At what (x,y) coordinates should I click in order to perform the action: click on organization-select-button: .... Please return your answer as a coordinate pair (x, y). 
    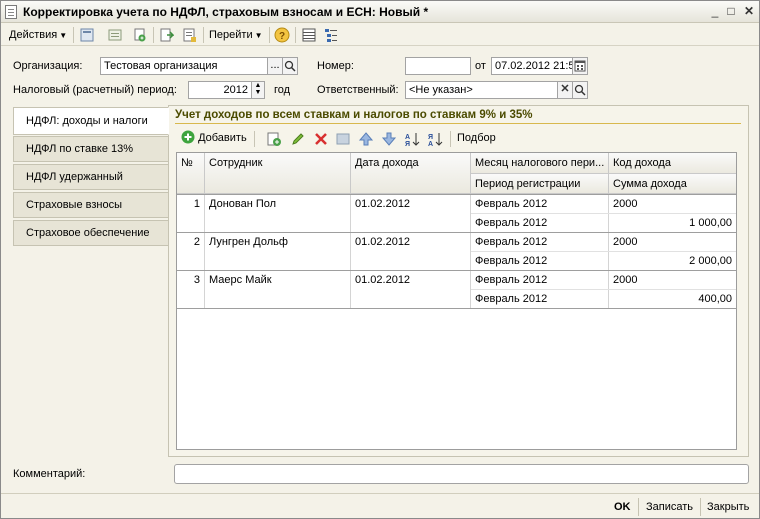
    Looking at the image, I should click on (275, 66).